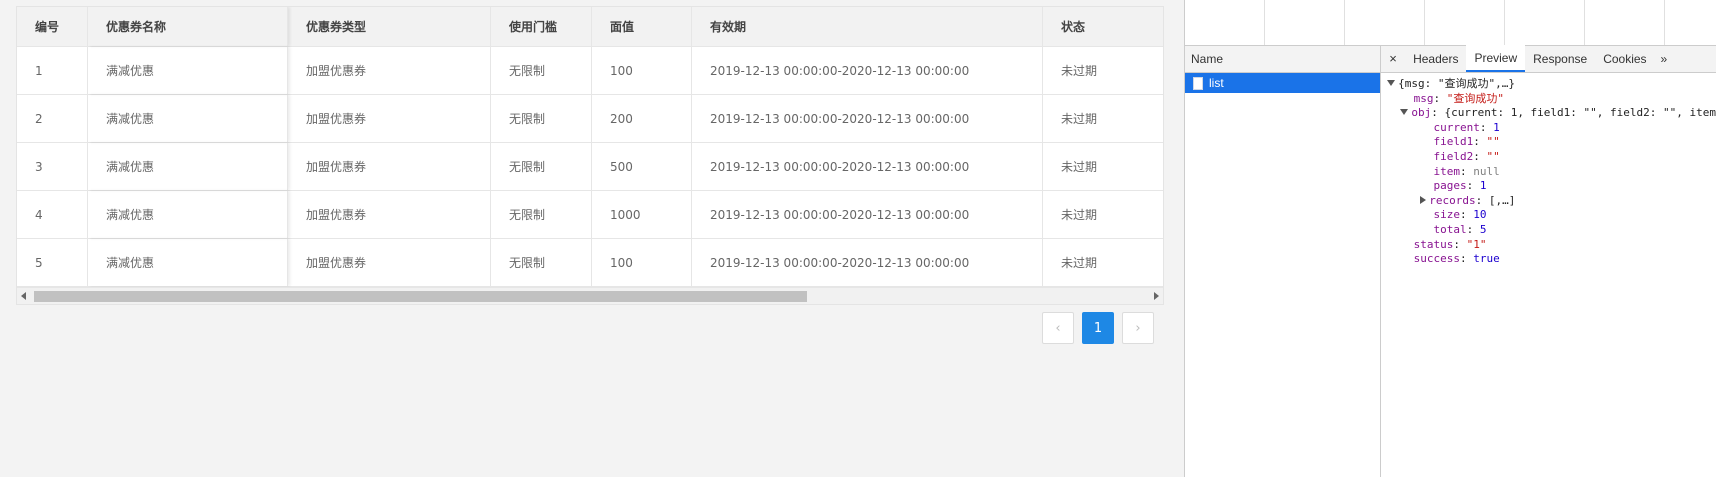 This screenshot has width=1716, height=477. Describe the element at coordinates (52, 262) in the screenshot. I see `cell-id: 5` at that location.